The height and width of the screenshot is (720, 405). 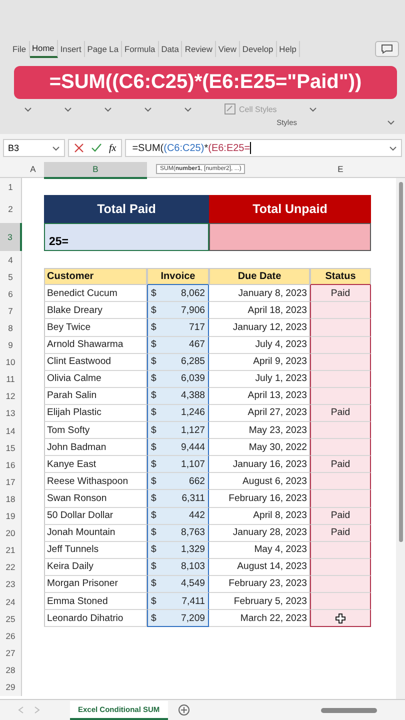 What do you see at coordinates (126, 237) in the screenshot?
I see `total-paid-cell: 25=` at bounding box center [126, 237].